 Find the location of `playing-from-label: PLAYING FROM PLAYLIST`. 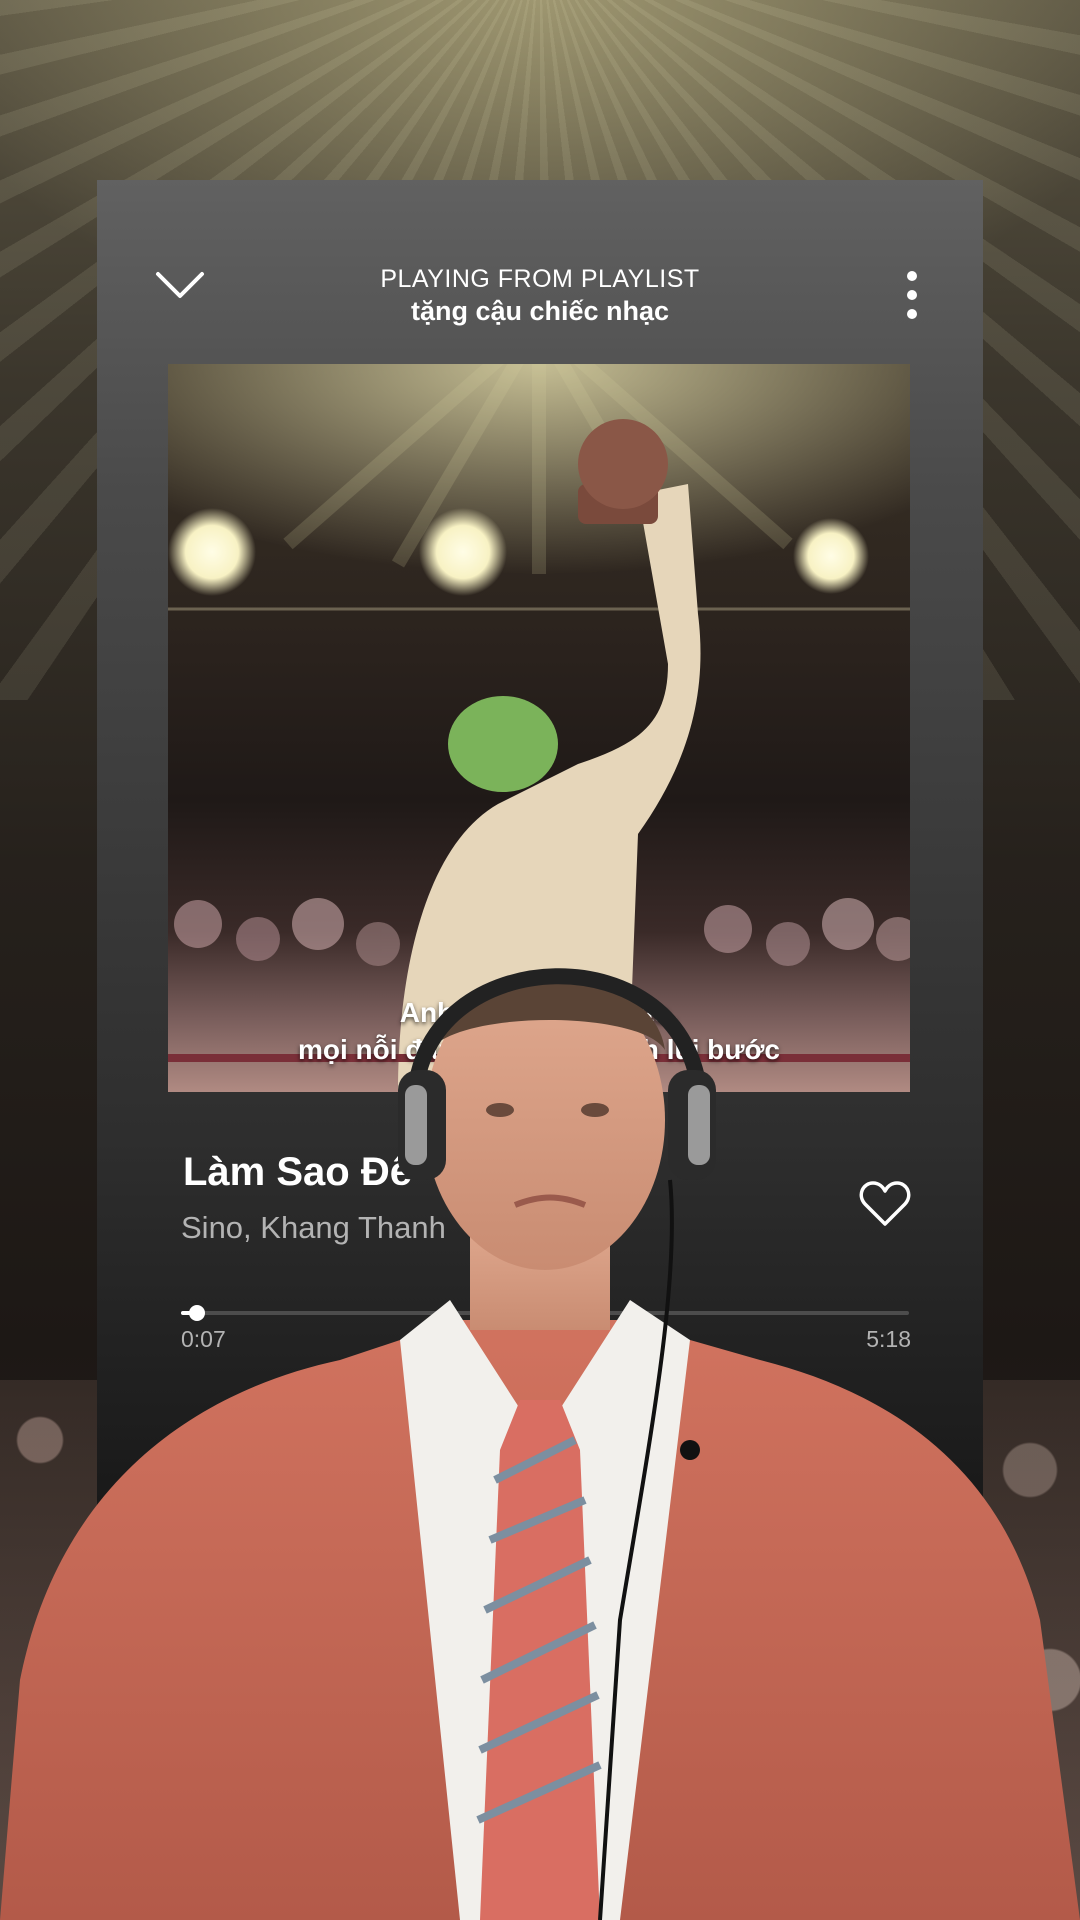

playing-from-label: PLAYING FROM PLAYLIST is located at coordinates (540, 279).